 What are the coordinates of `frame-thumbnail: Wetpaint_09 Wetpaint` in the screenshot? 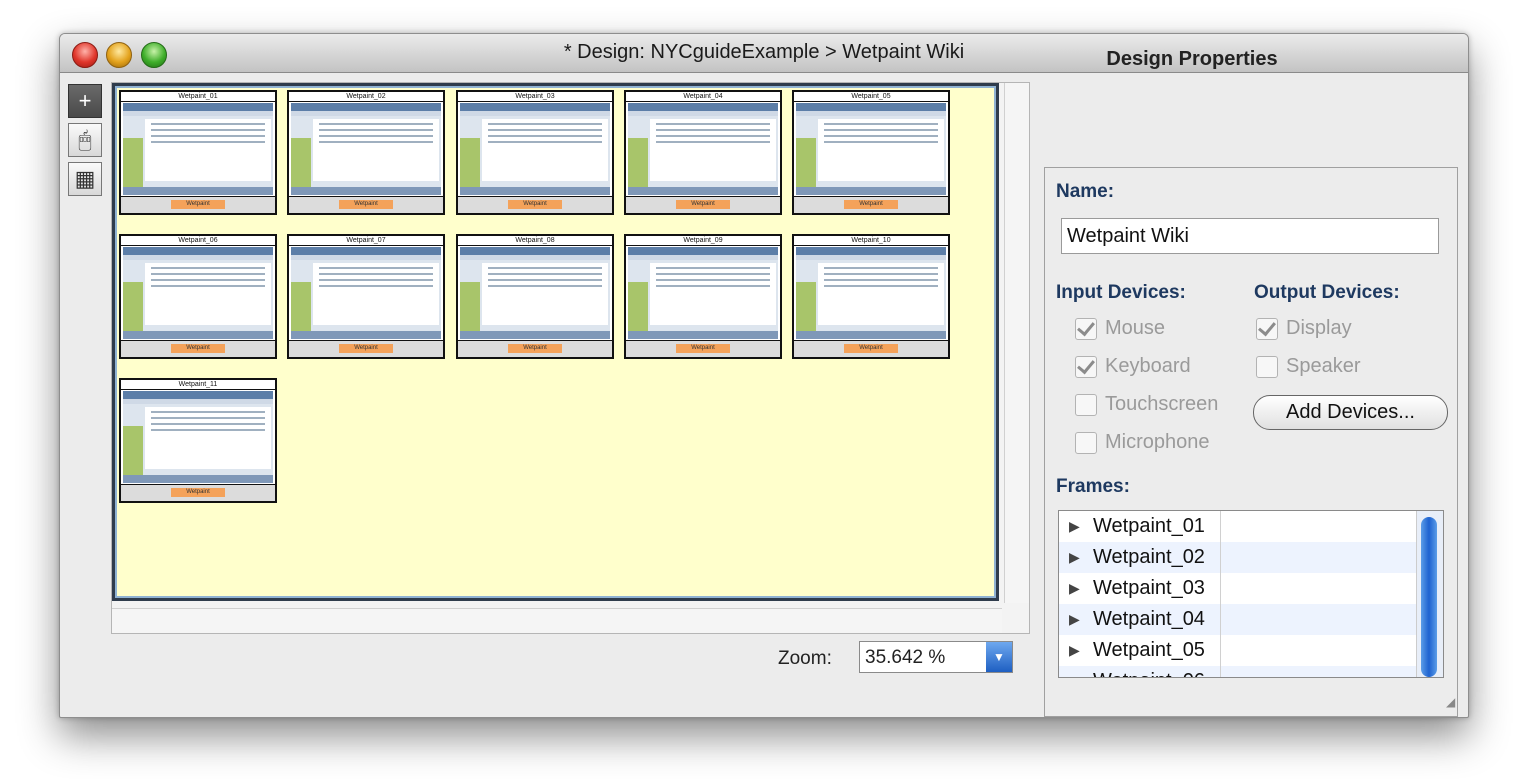 It's located at (703, 296).